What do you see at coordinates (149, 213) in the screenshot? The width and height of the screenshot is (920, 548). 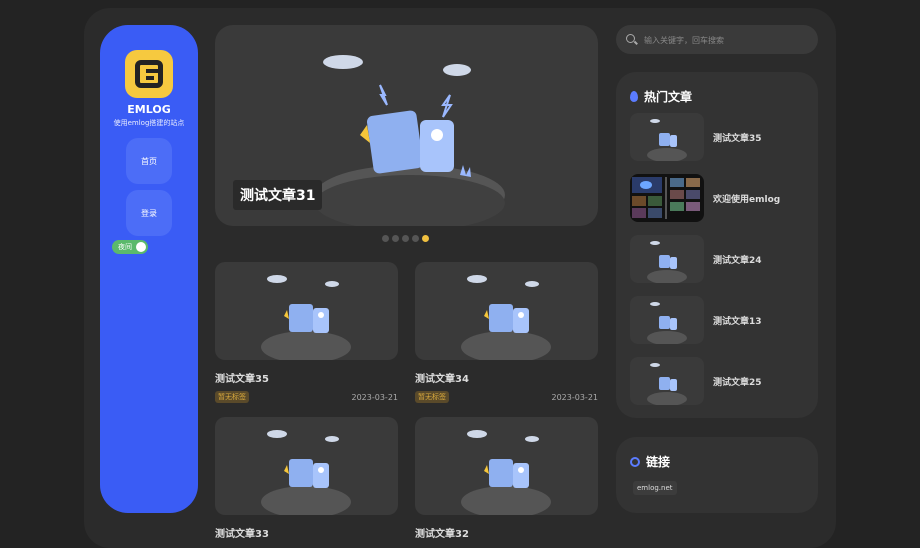 I see `login-button: 登录` at bounding box center [149, 213].